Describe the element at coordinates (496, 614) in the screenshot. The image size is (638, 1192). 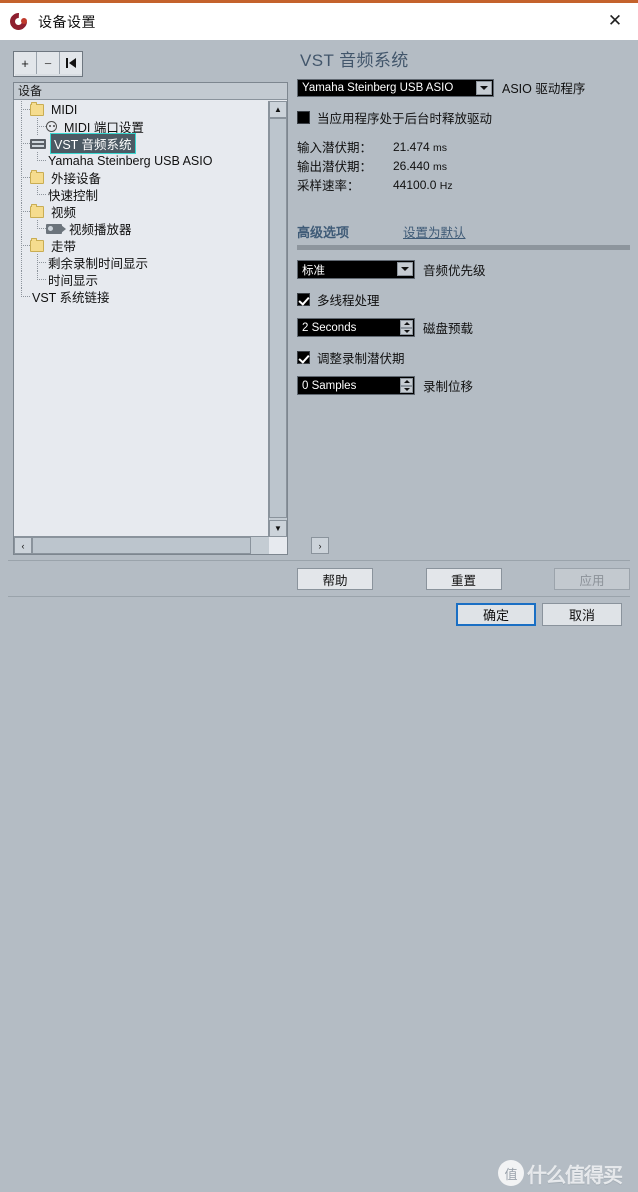
I see `ok-button: 确定` at that location.